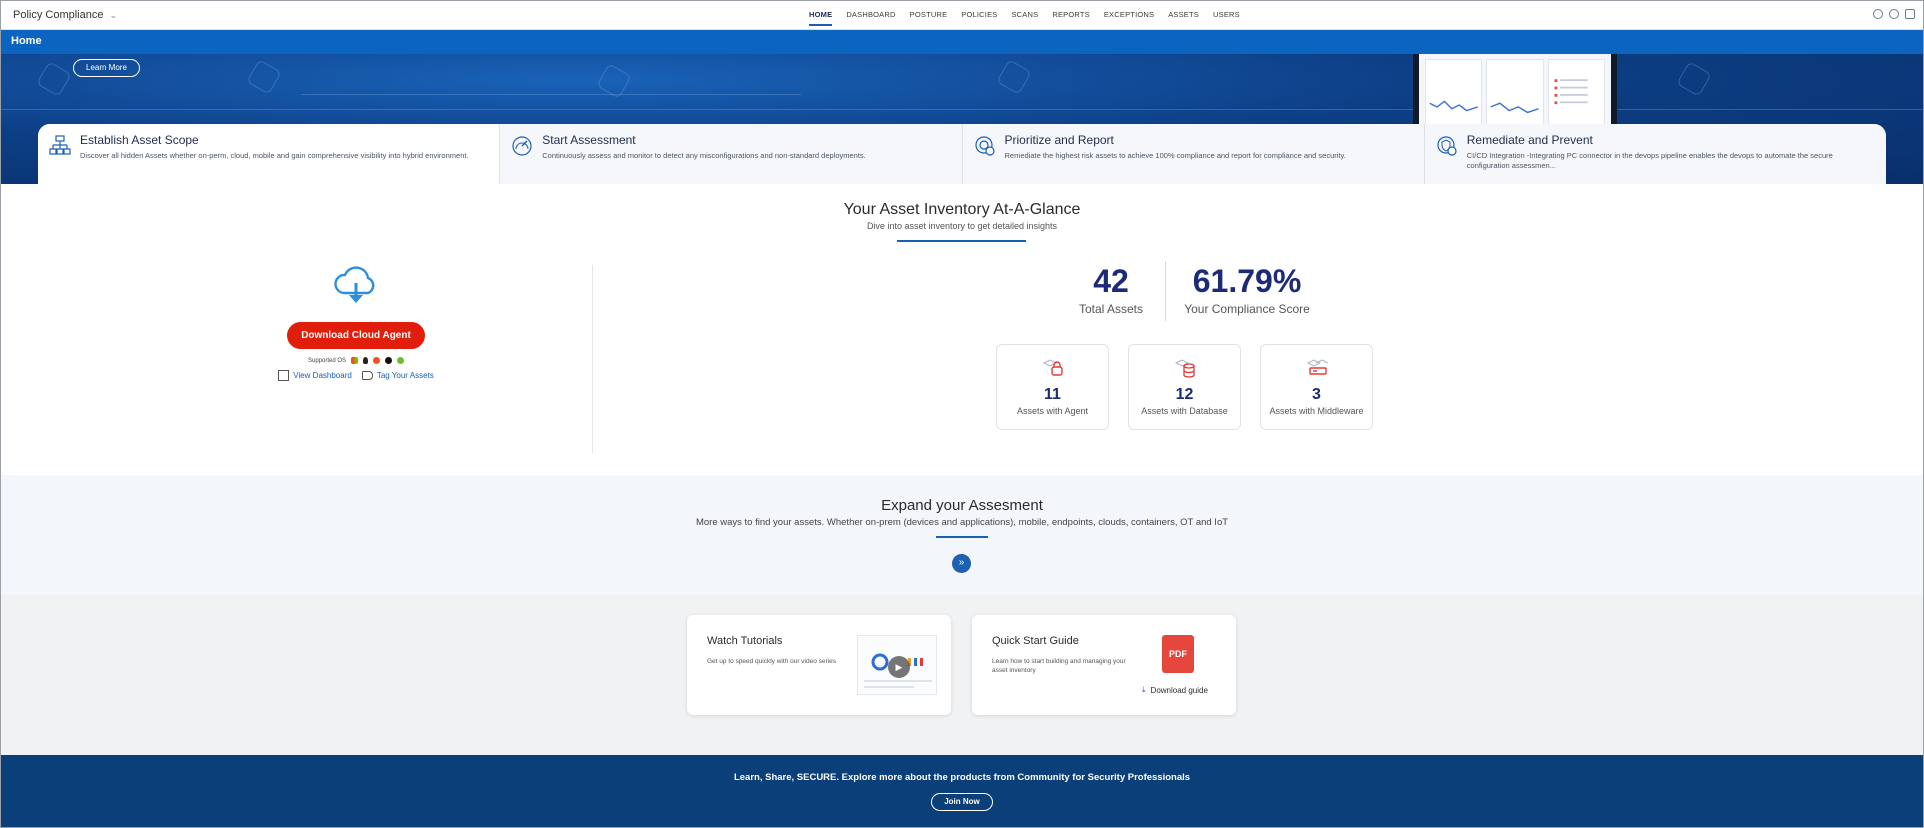  What do you see at coordinates (984, 146) in the screenshot?
I see `target-gear-icon` at bounding box center [984, 146].